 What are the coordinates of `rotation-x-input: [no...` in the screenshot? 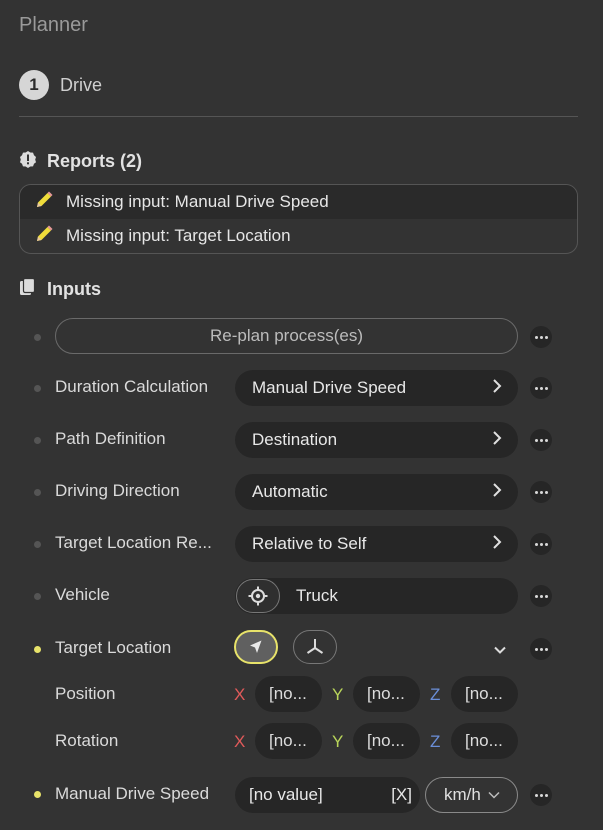 It's located at (288, 741).